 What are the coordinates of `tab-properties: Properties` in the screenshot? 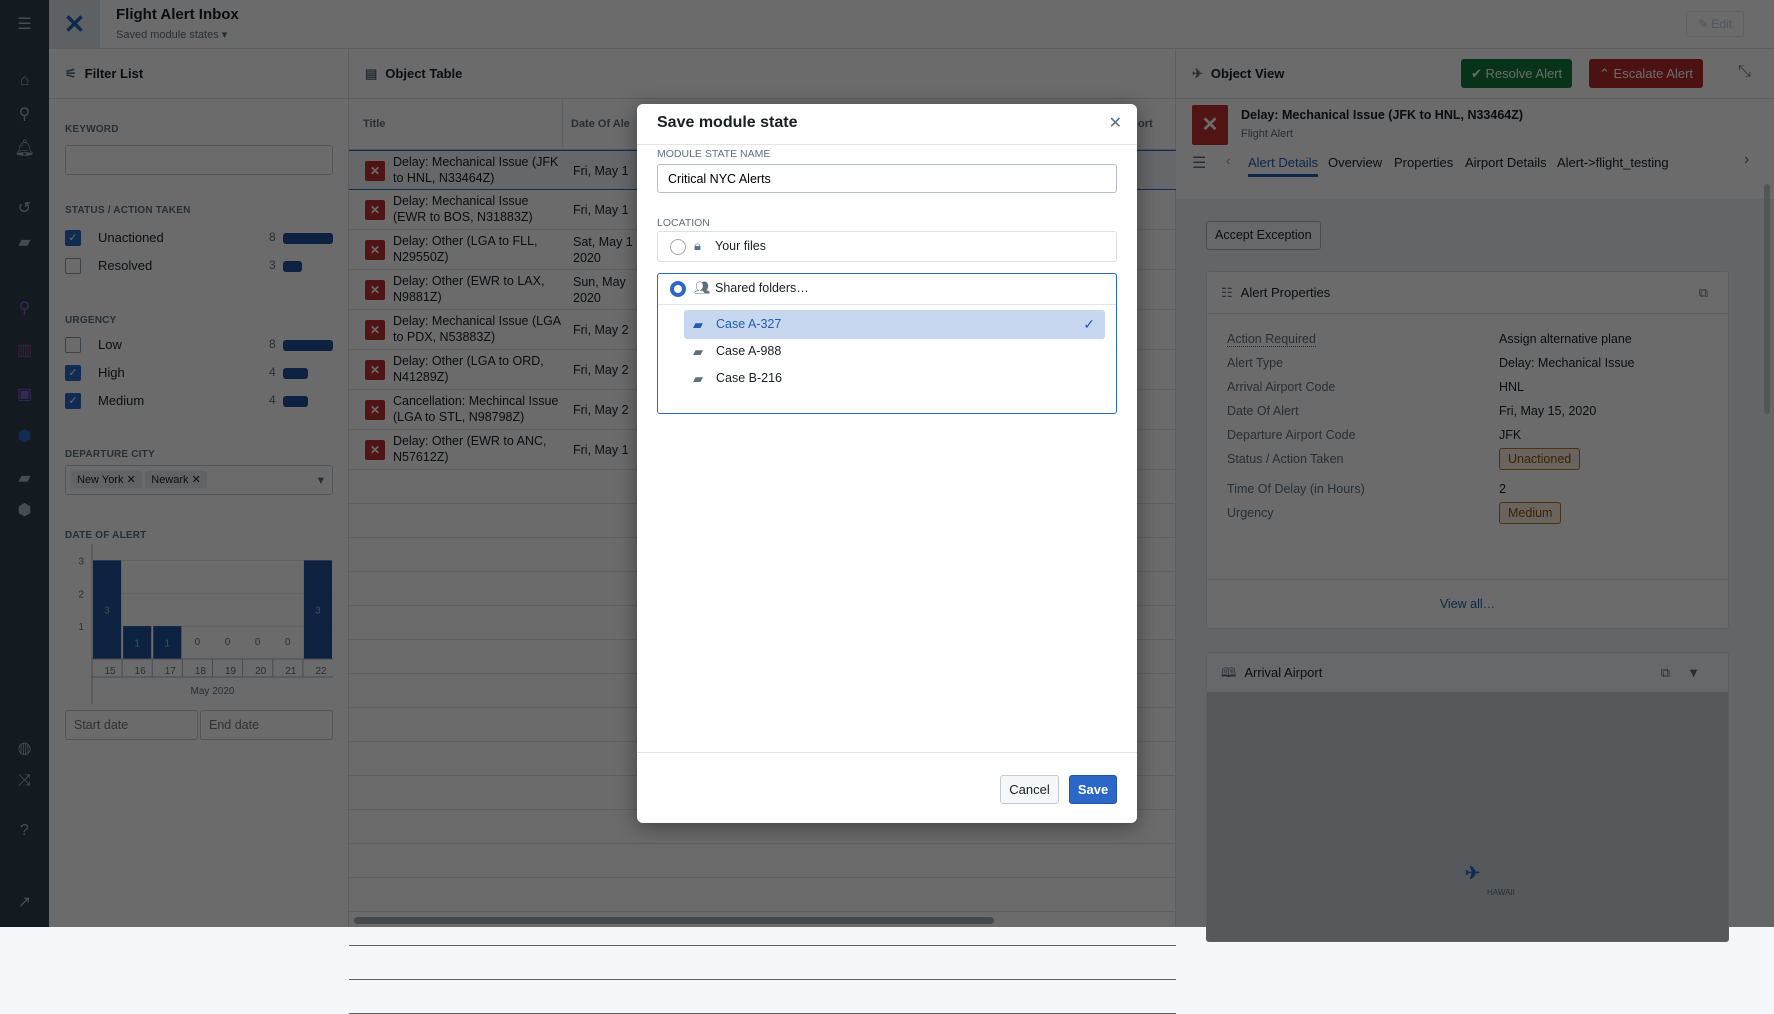 It's located at (1423, 162).